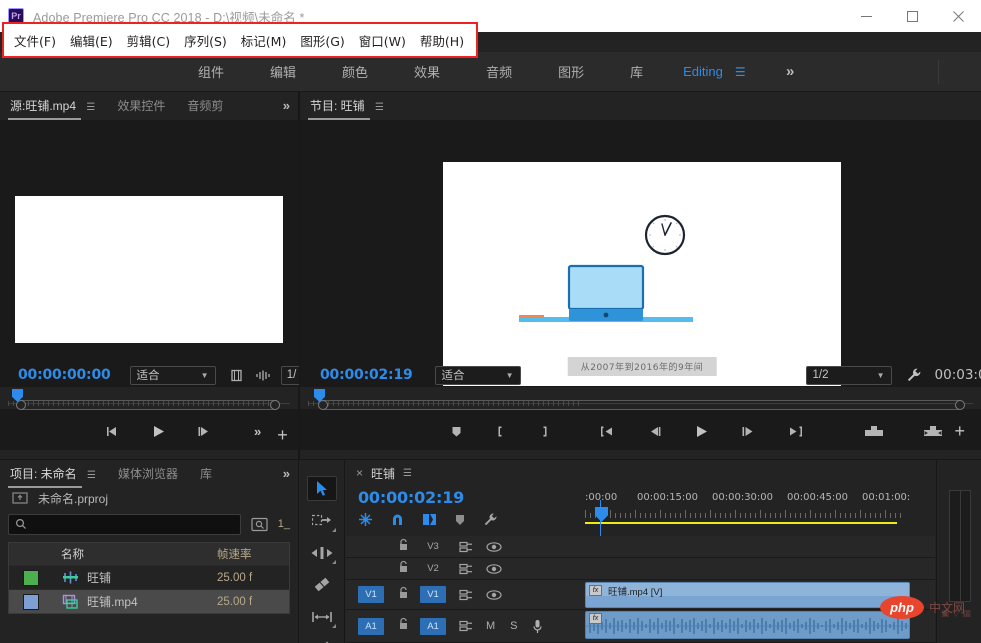  Describe the element at coordinates (741, 523) in the screenshot. I see `work-area-bar` at that location.